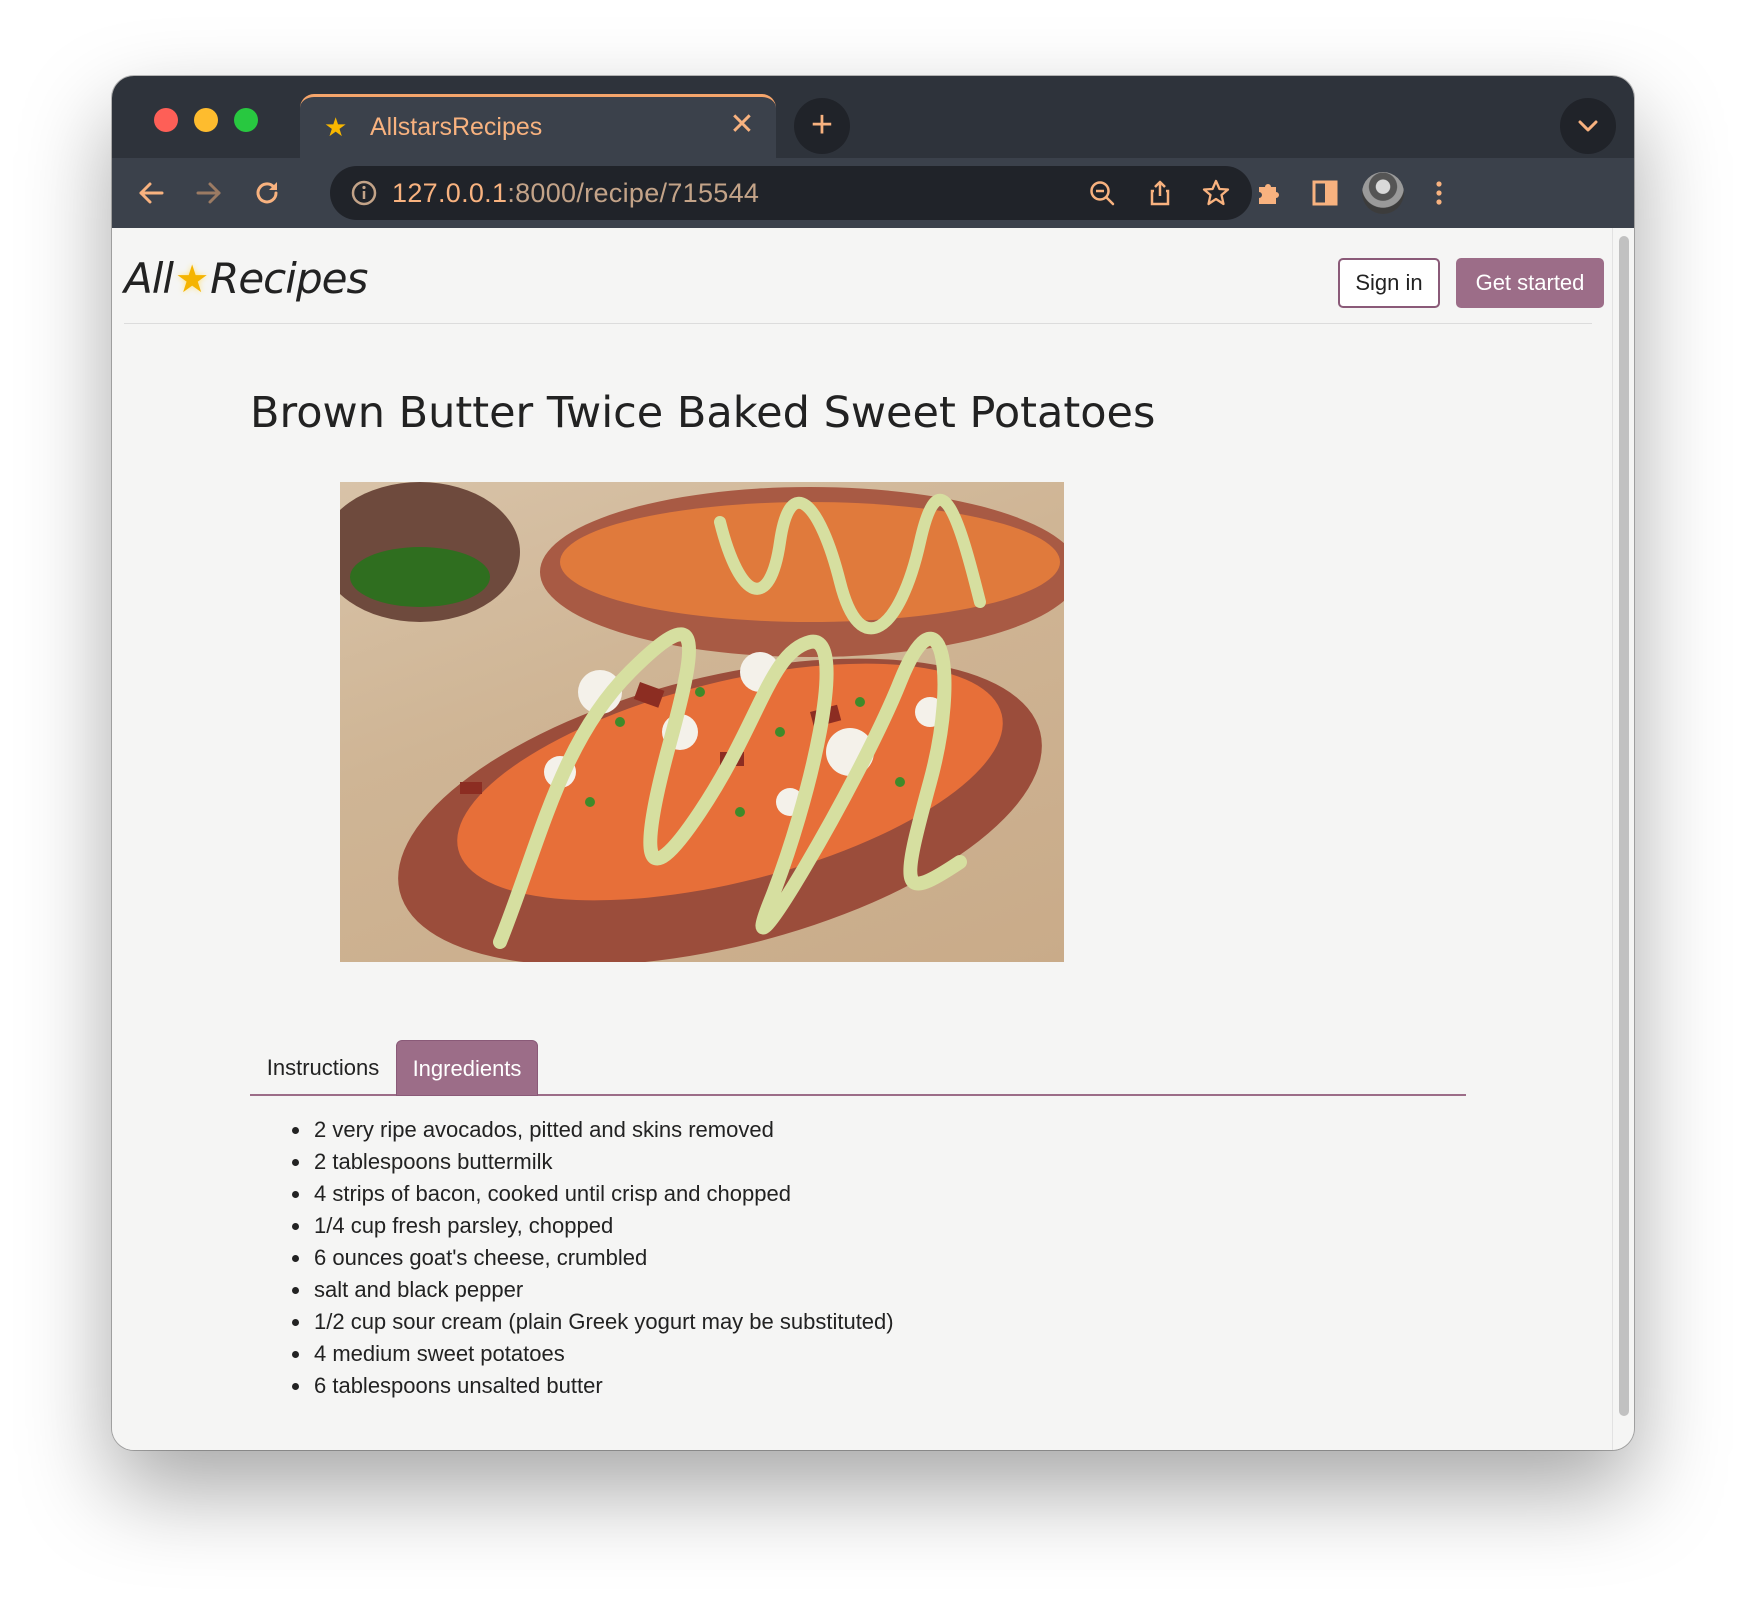 This screenshot has height=1598, width=1746. I want to click on browser-menu-button, so click(1439, 193).